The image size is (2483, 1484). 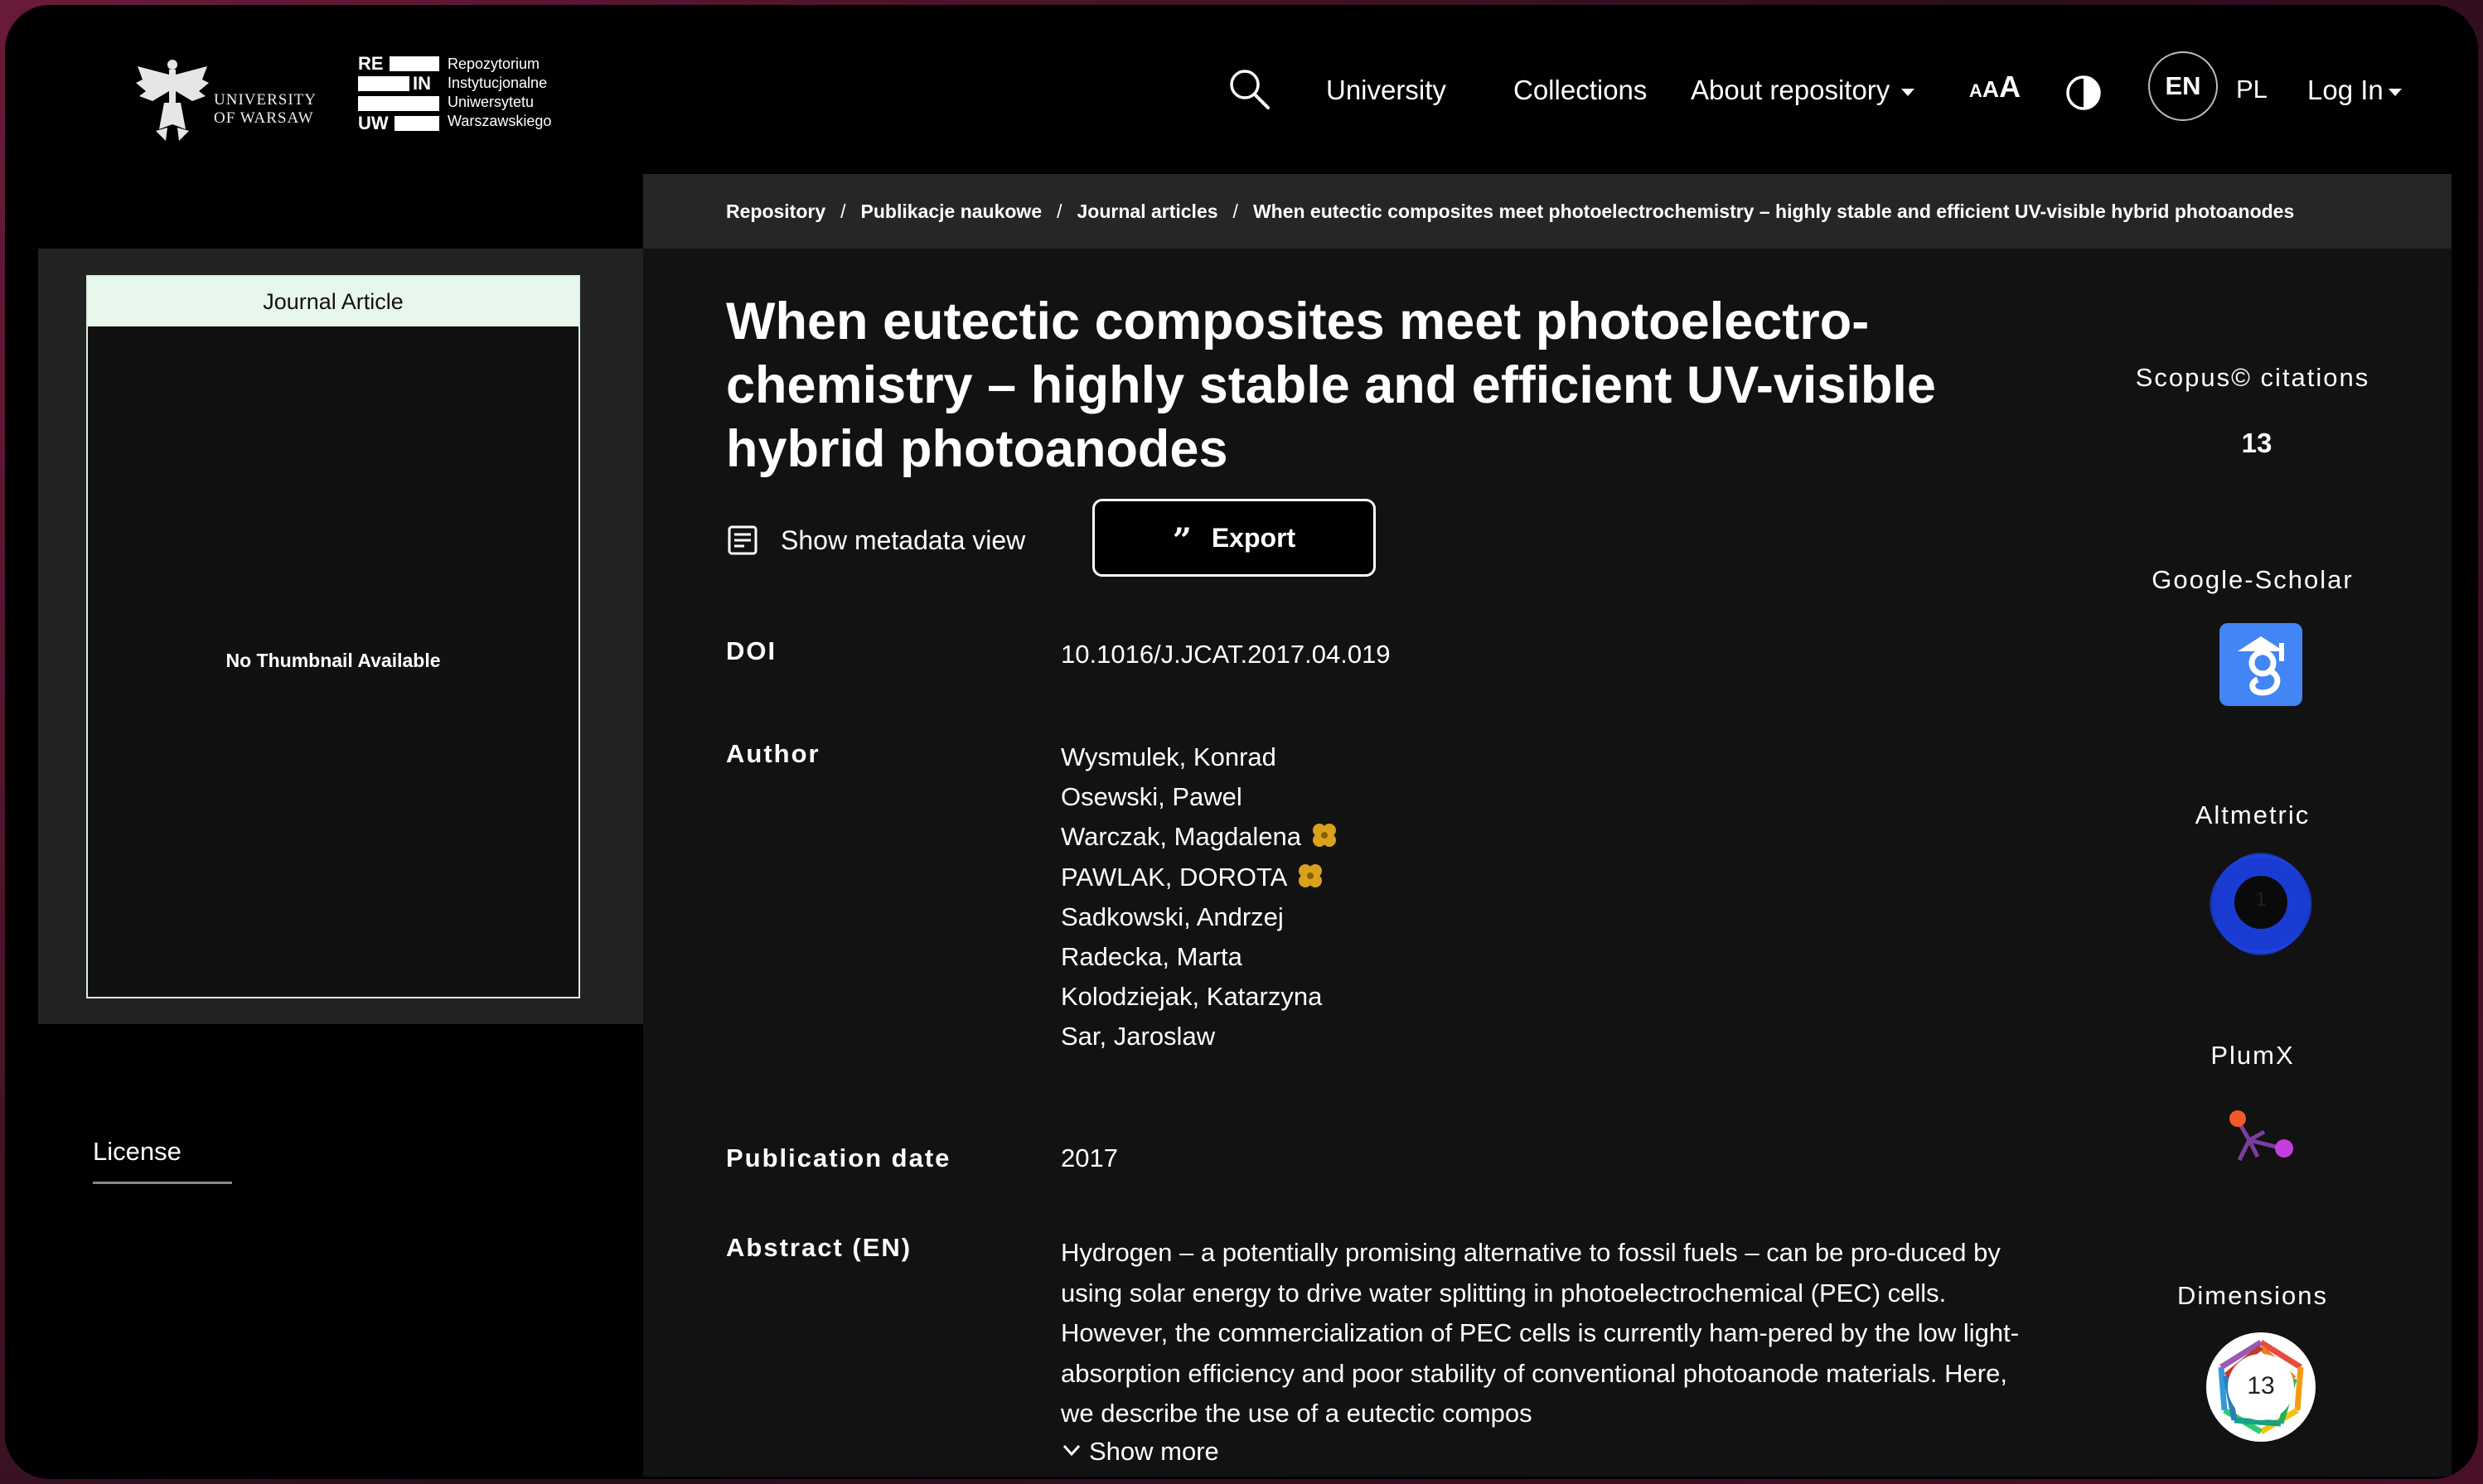 I want to click on plumx-glyph, so click(x=2261, y=1136).